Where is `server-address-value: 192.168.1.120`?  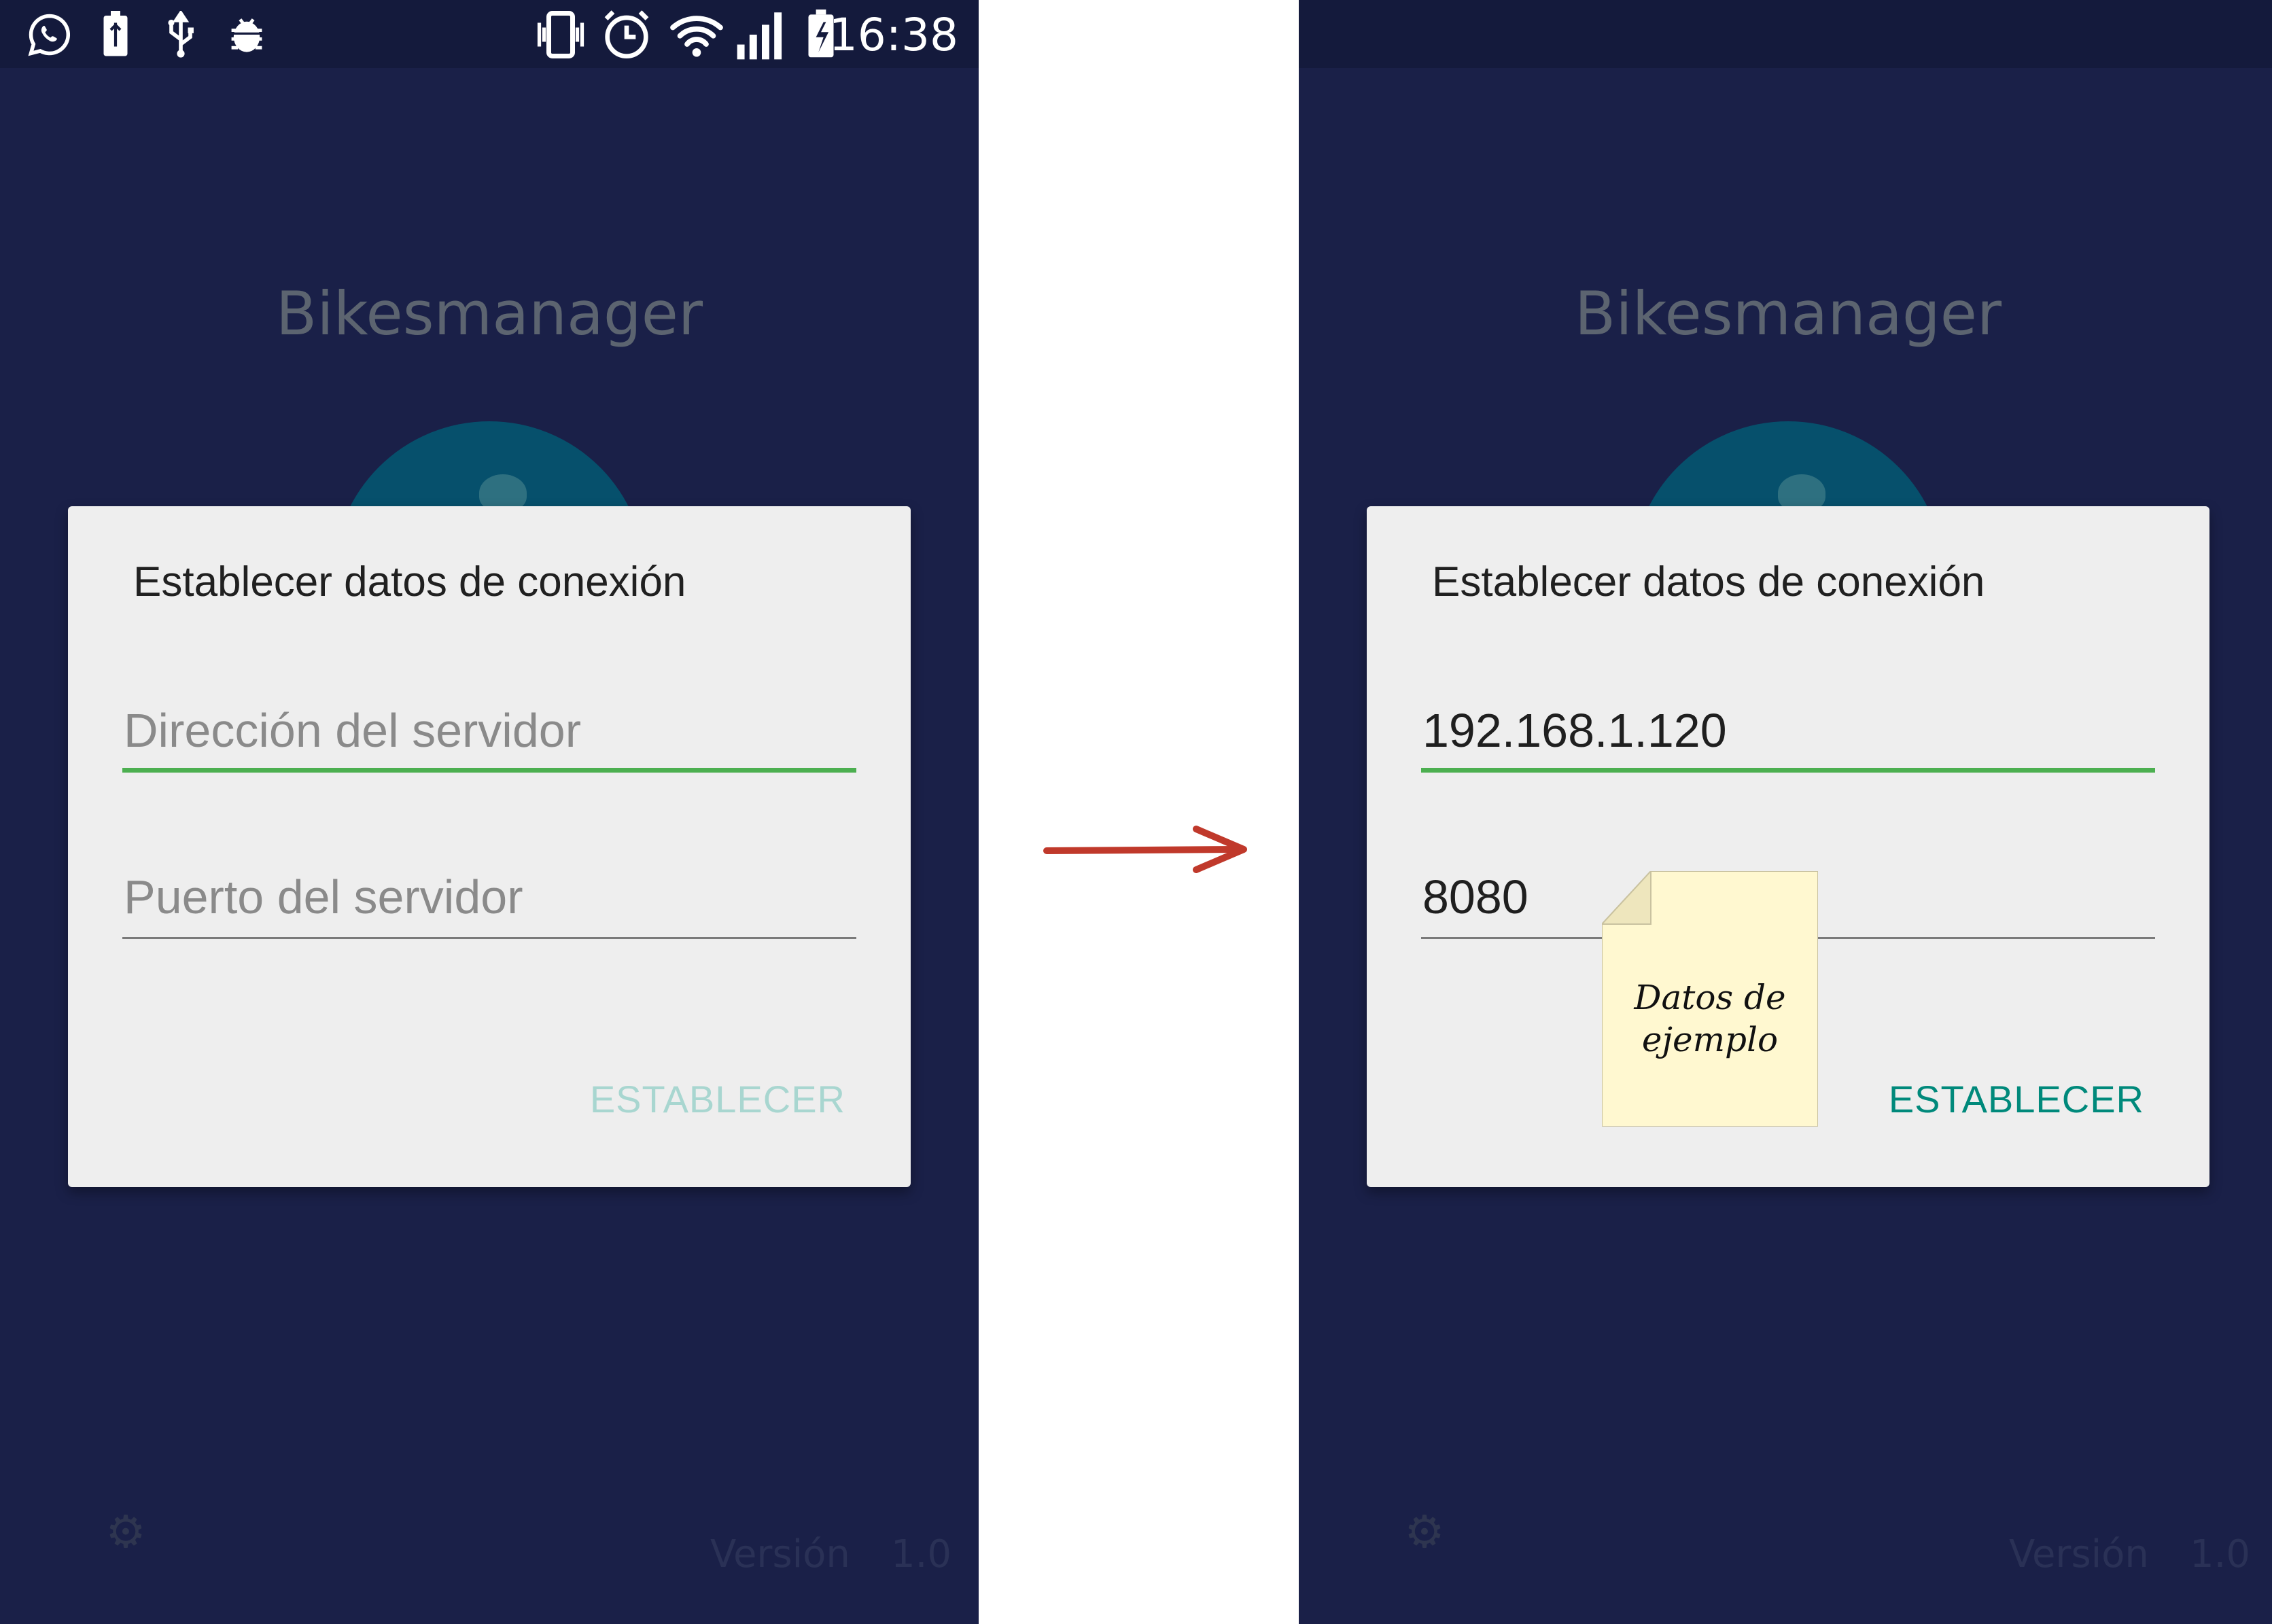 server-address-value: 192.168.1.120 is located at coordinates (1574, 731).